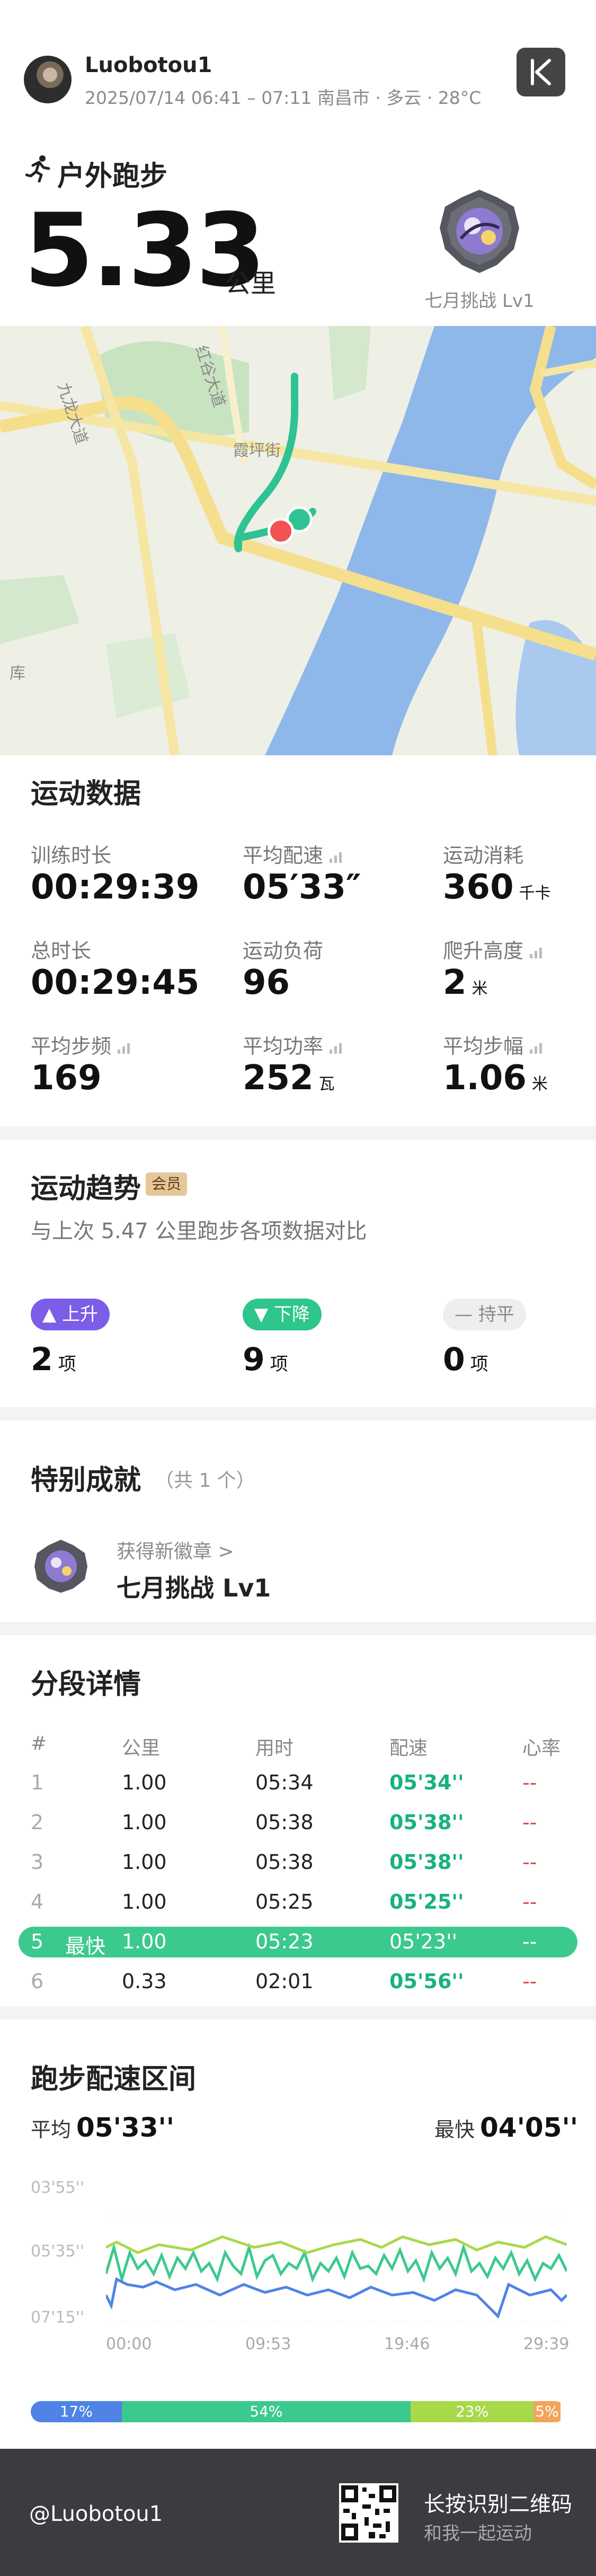 This screenshot has height=2576, width=596. What do you see at coordinates (52, 1314) in the screenshot?
I see `triangle-up-icon: ▲` at bounding box center [52, 1314].